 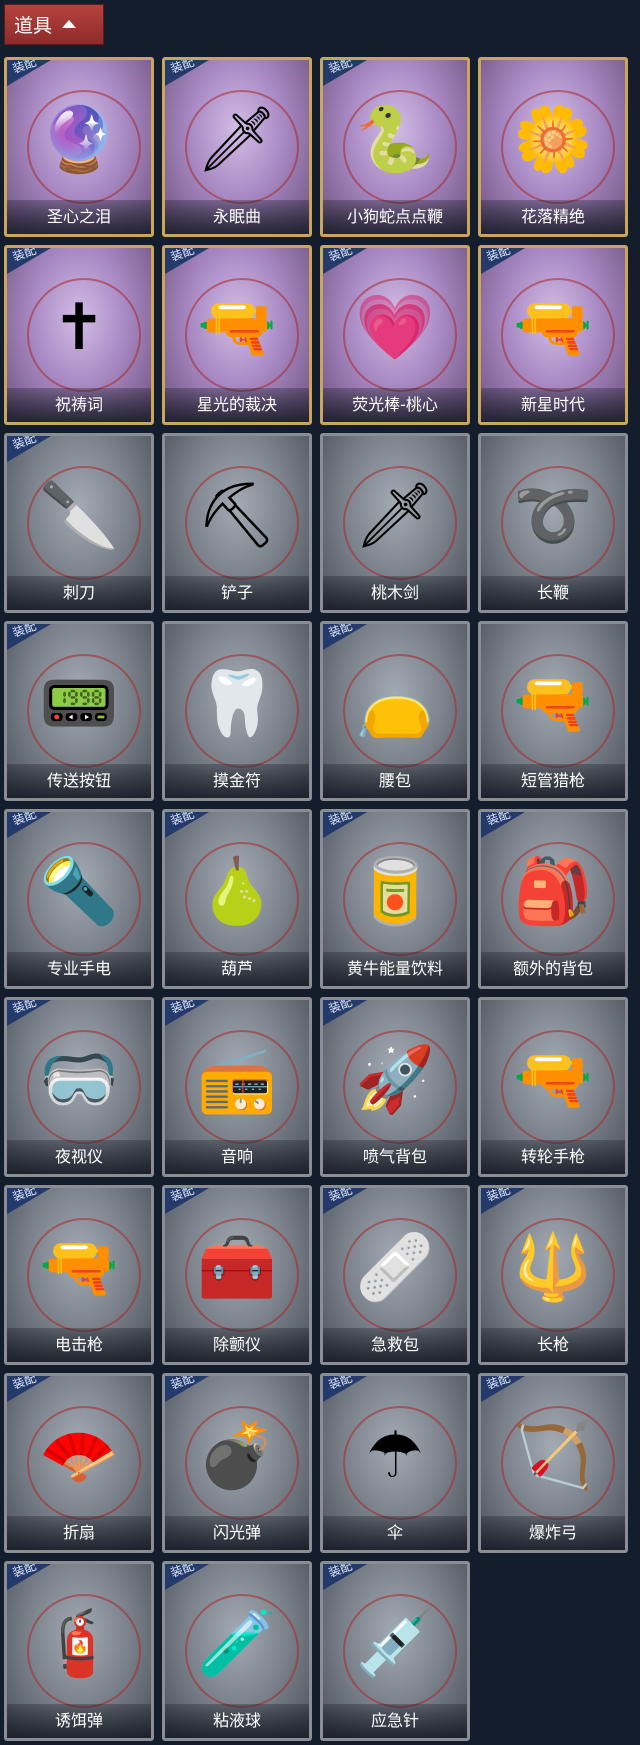 What do you see at coordinates (553, 217) in the screenshot?
I see `item-label: 花落精绝` at bounding box center [553, 217].